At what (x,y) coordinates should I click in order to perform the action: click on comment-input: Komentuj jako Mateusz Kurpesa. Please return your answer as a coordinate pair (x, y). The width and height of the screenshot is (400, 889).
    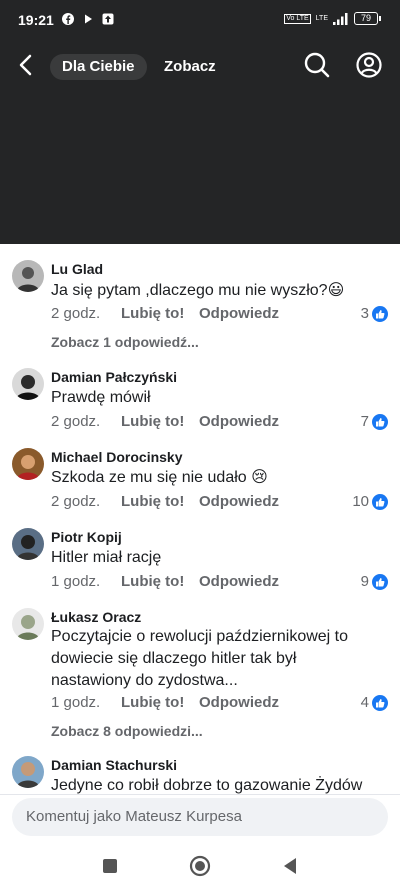
    Looking at the image, I should click on (200, 817).